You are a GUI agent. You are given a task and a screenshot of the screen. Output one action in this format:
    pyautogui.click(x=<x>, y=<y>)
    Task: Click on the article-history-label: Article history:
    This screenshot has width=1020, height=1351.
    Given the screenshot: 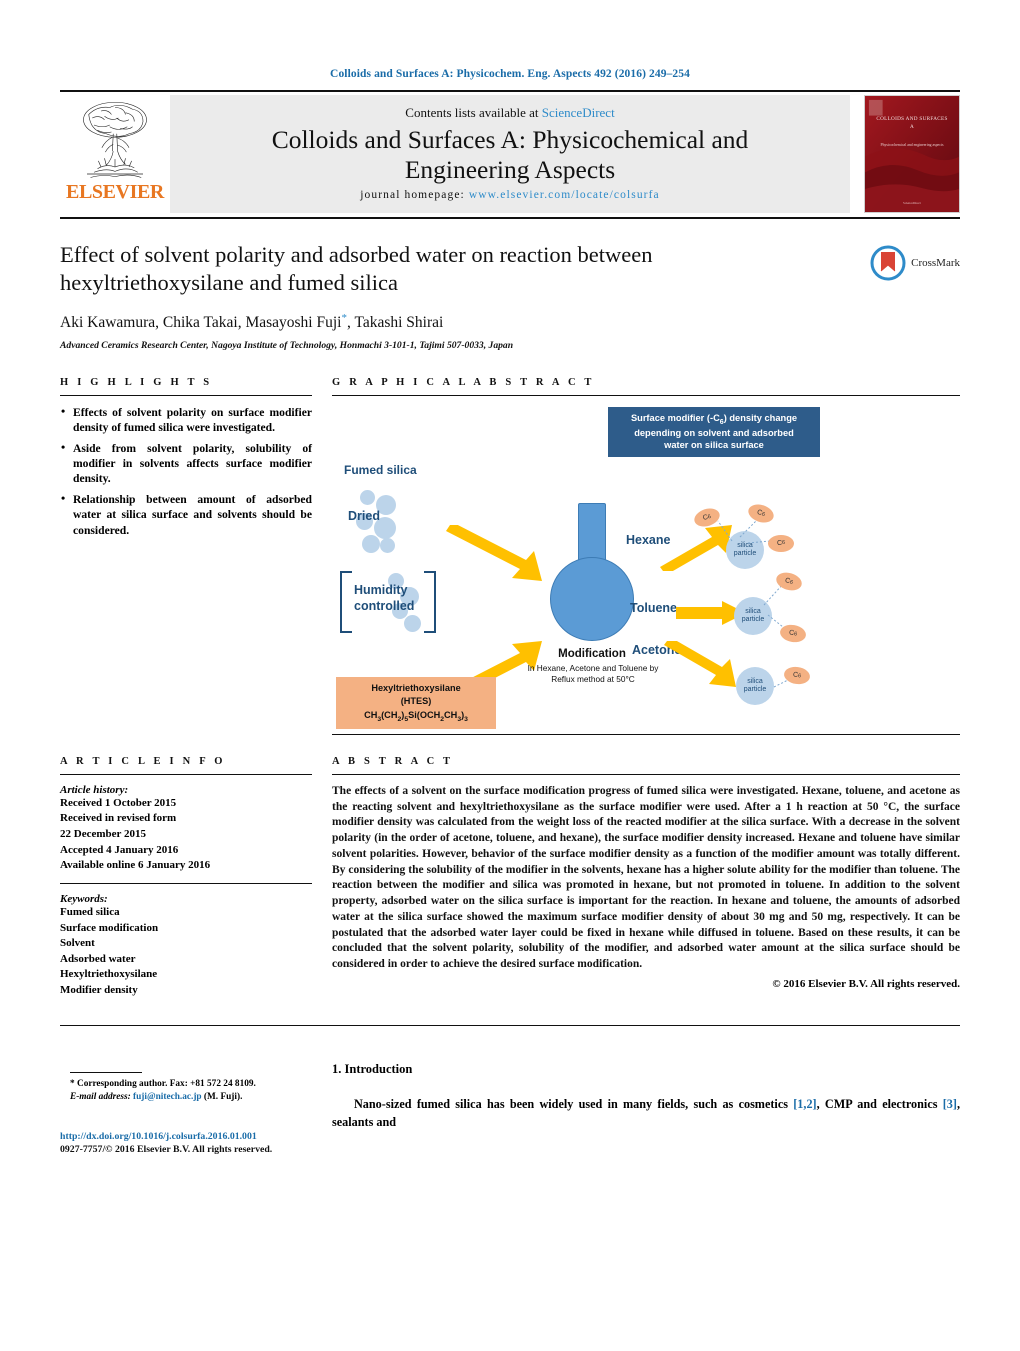 What is the action you would take?
    pyautogui.click(x=94, y=789)
    